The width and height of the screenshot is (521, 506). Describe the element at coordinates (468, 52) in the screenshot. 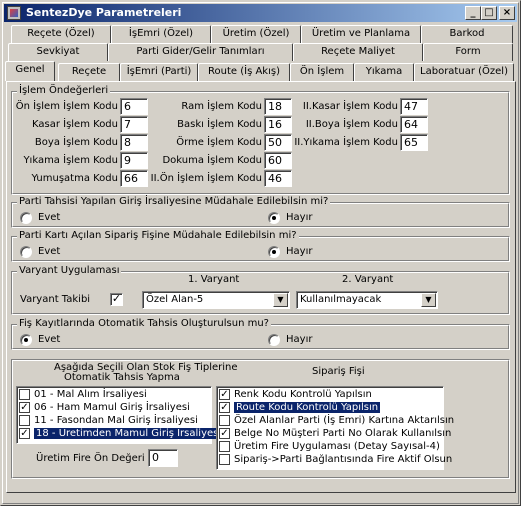

I see `tab-form: Form` at that location.